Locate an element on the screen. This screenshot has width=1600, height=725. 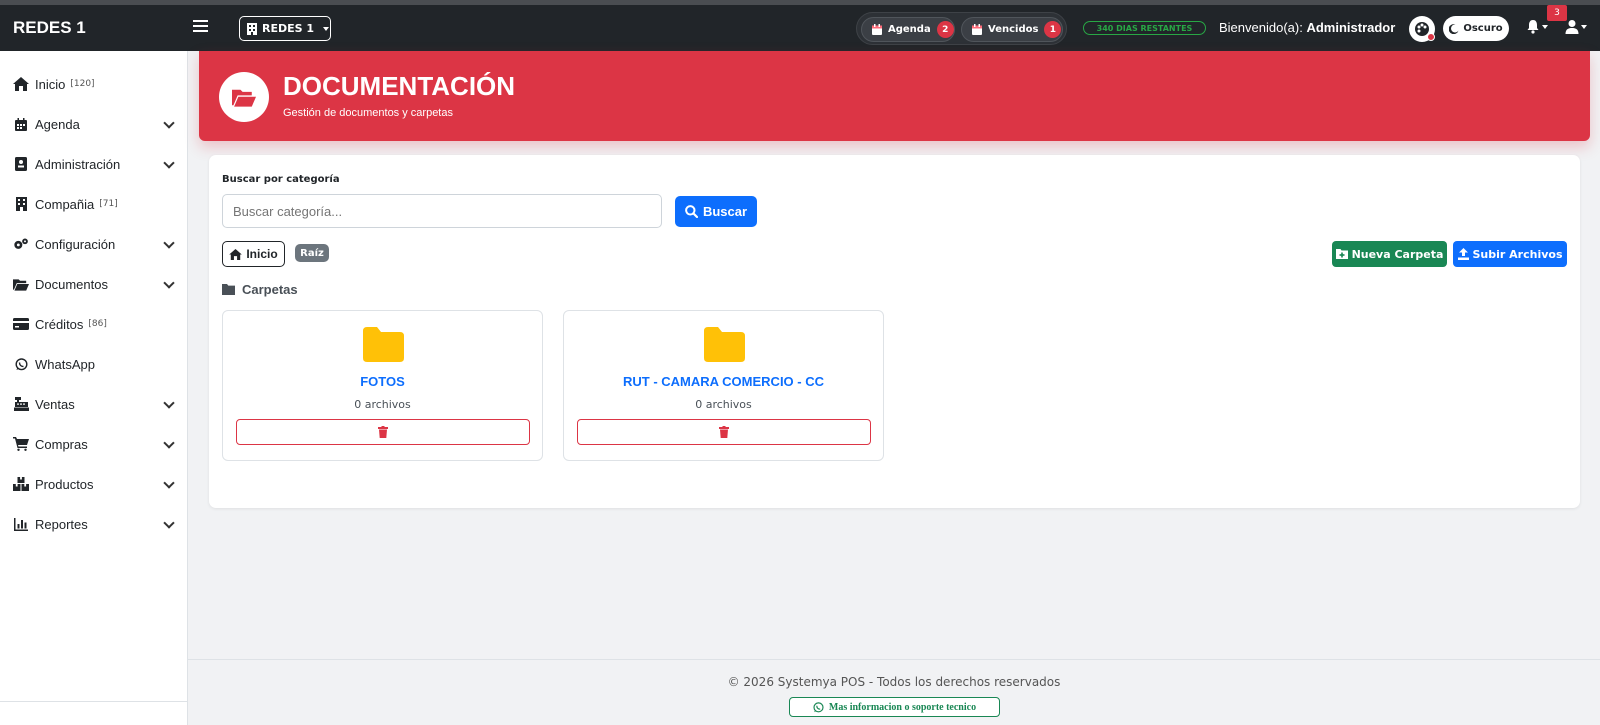
cart-icon is located at coordinates (21, 444).